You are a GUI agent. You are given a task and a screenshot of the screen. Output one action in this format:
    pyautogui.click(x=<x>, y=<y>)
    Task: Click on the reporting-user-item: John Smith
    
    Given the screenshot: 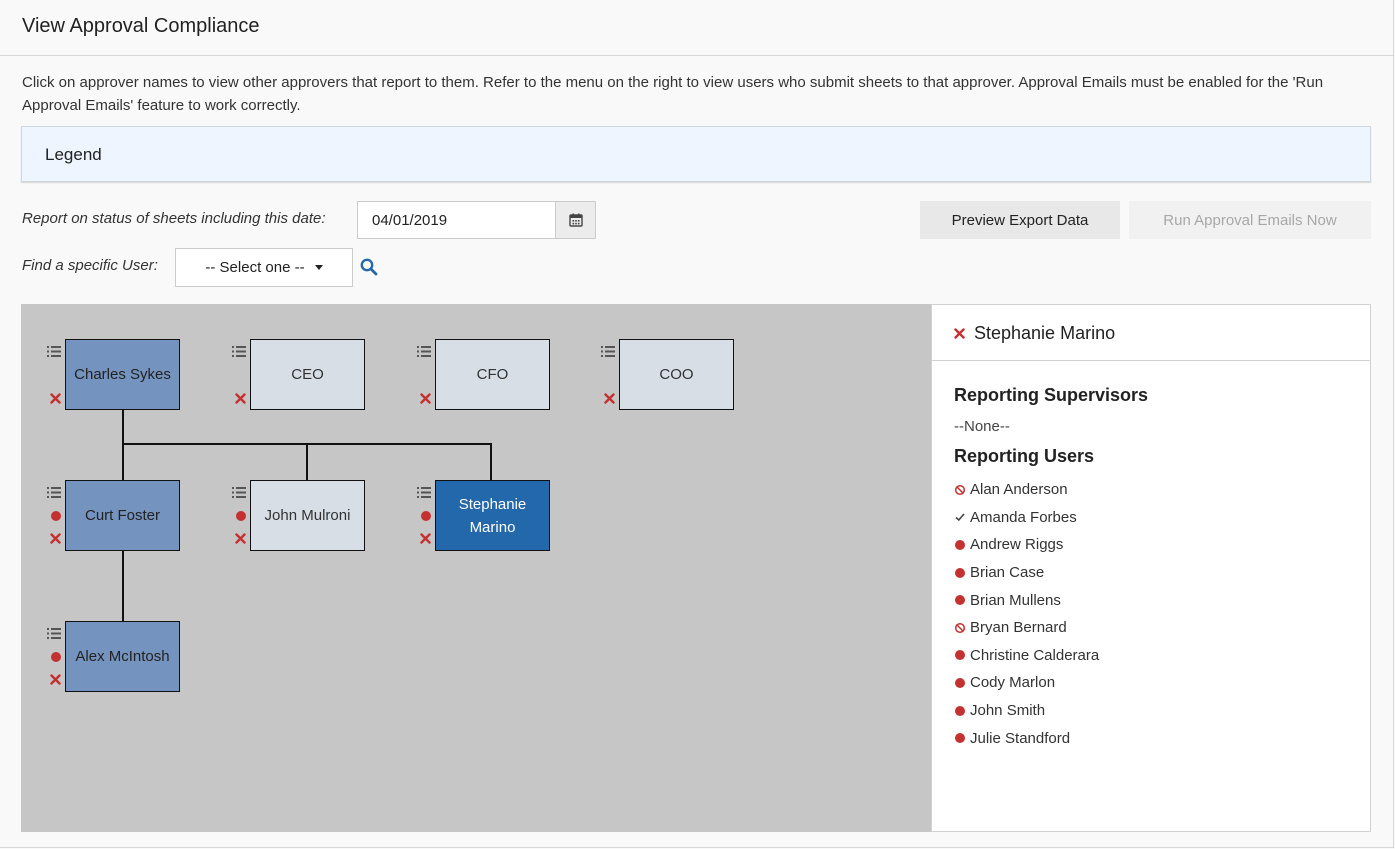 What is the action you would take?
    pyautogui.click(x=1026, y=711)
    